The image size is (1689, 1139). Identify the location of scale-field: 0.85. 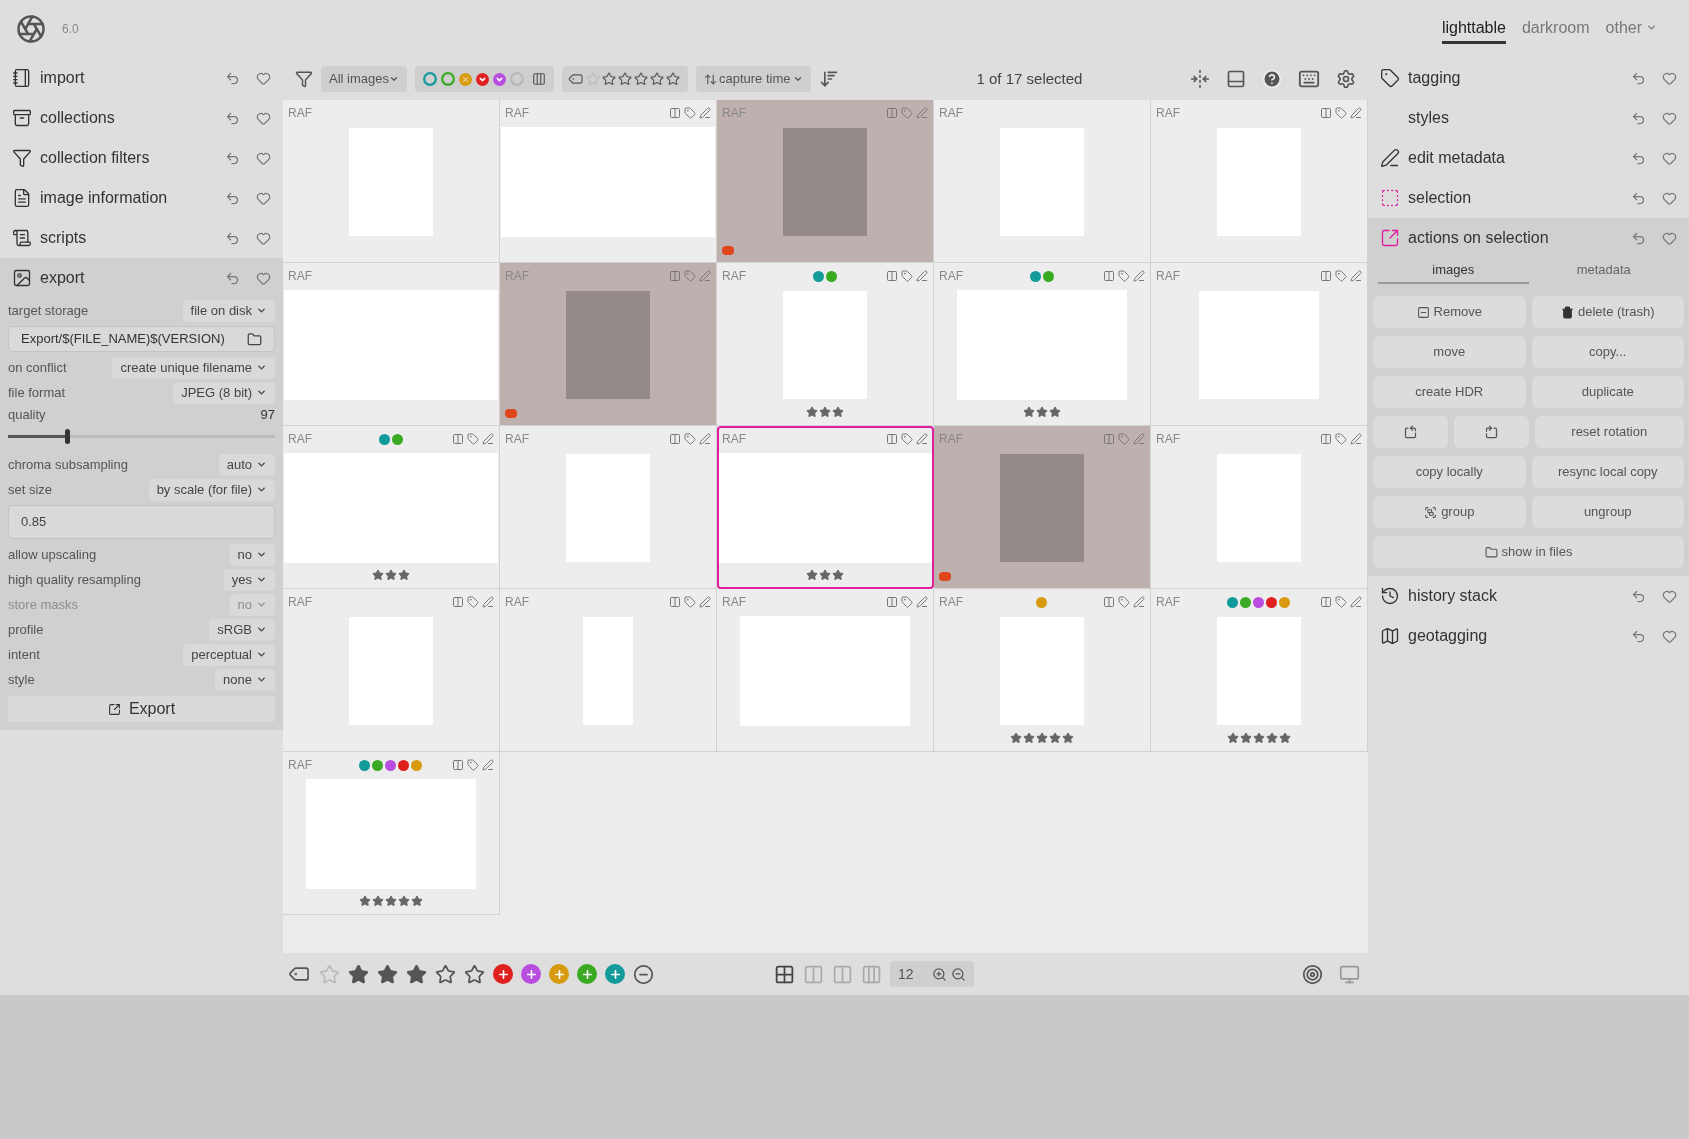
(141, 522).